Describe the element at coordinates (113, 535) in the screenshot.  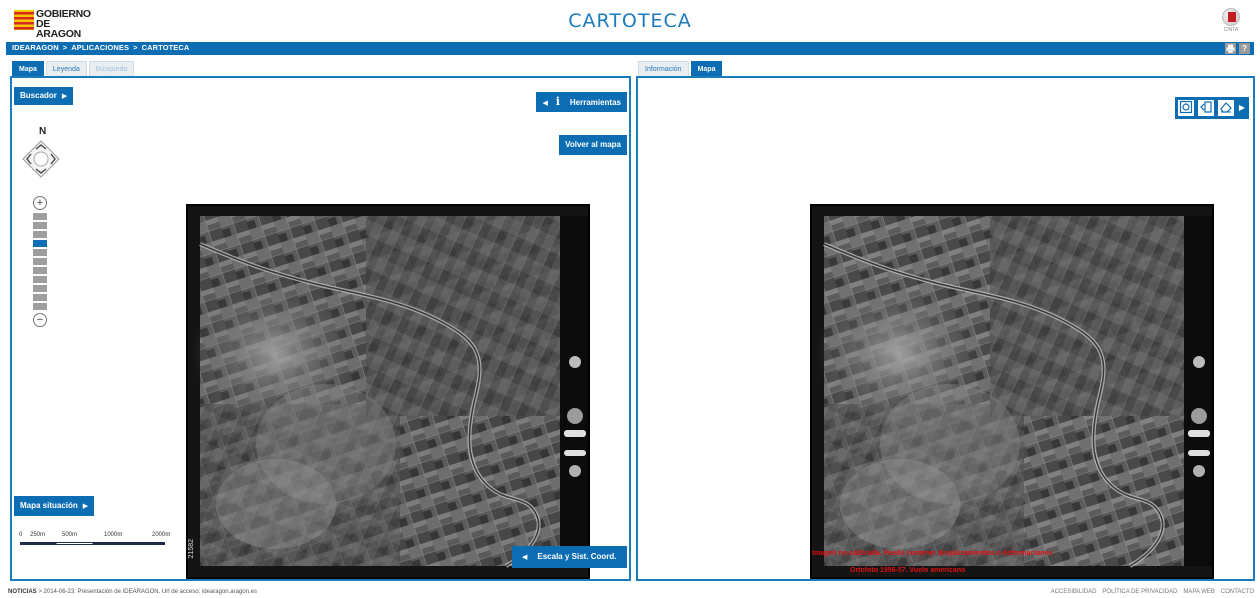
I see `scale-label: 1000m` at that location.